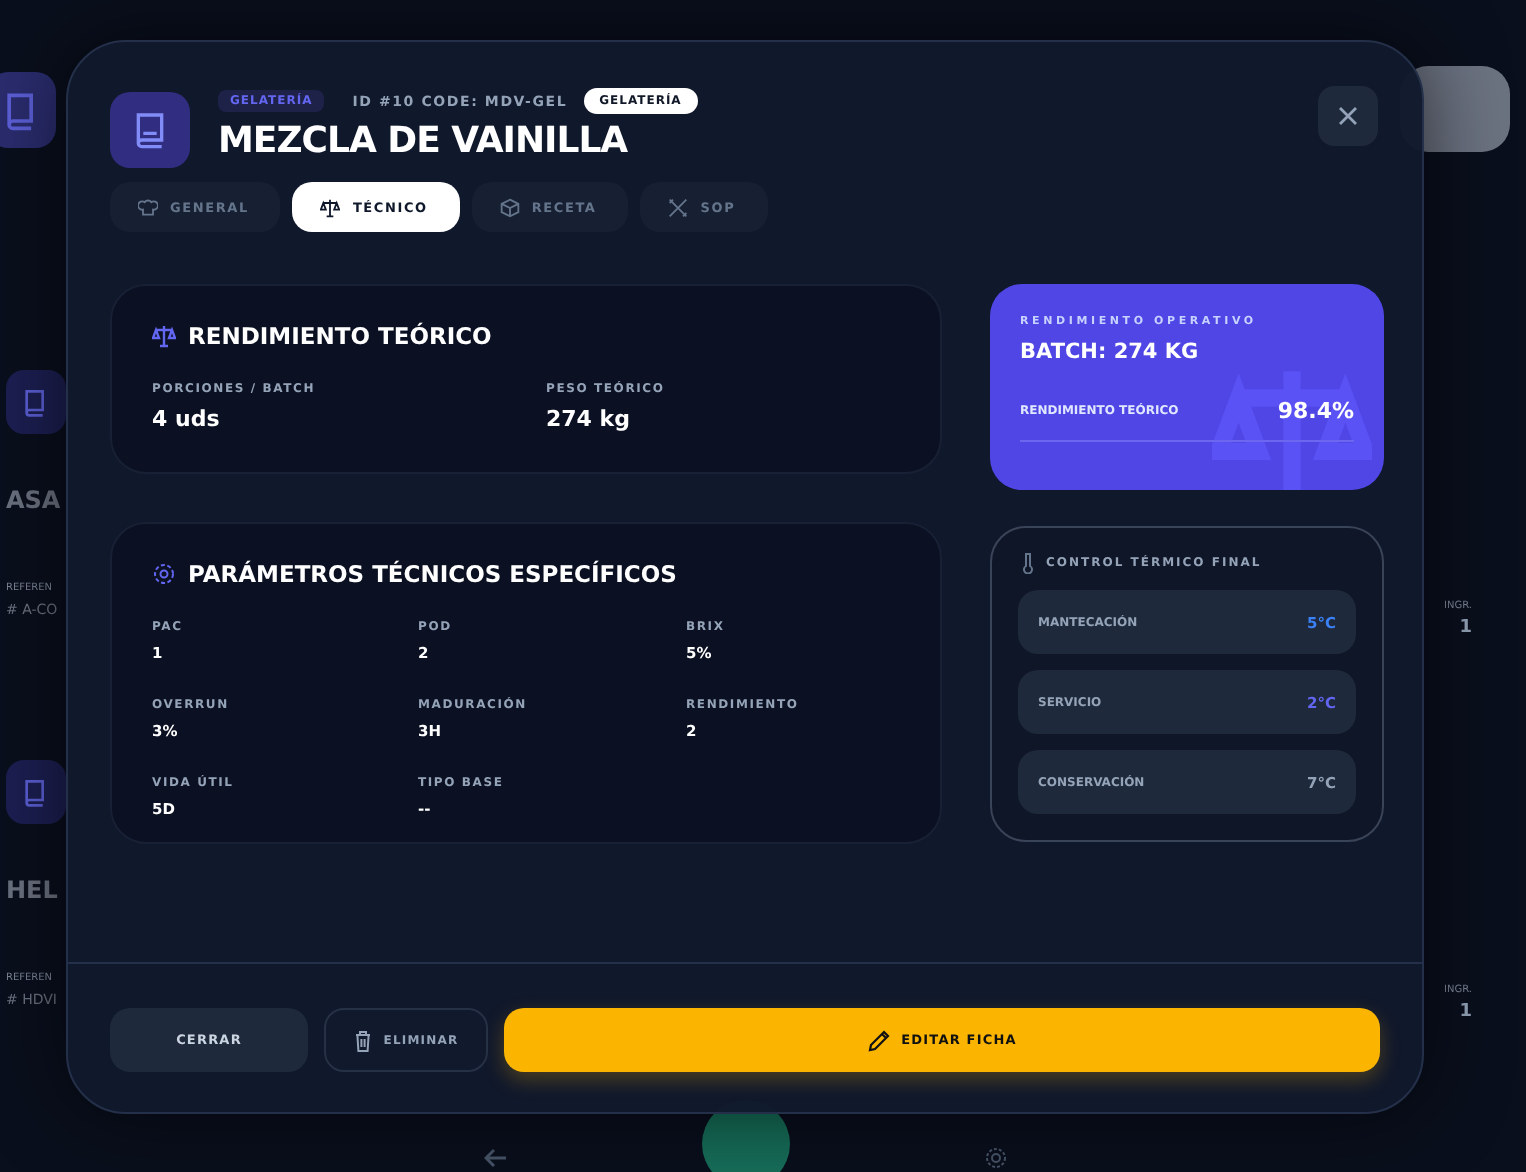  What do you see at coordinates (678, 207) in the screenshot?
I see `crossed-tools-icon` at bounding box center [678, 207].